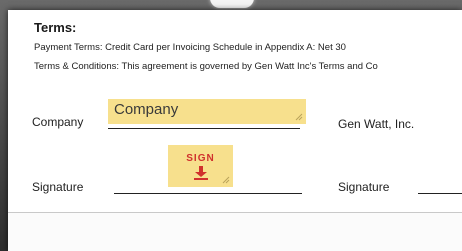  What do you see at coordinates (146, 109) in the screenshot?
I see `company-field-value: Company` at bounding box center [146, 109].